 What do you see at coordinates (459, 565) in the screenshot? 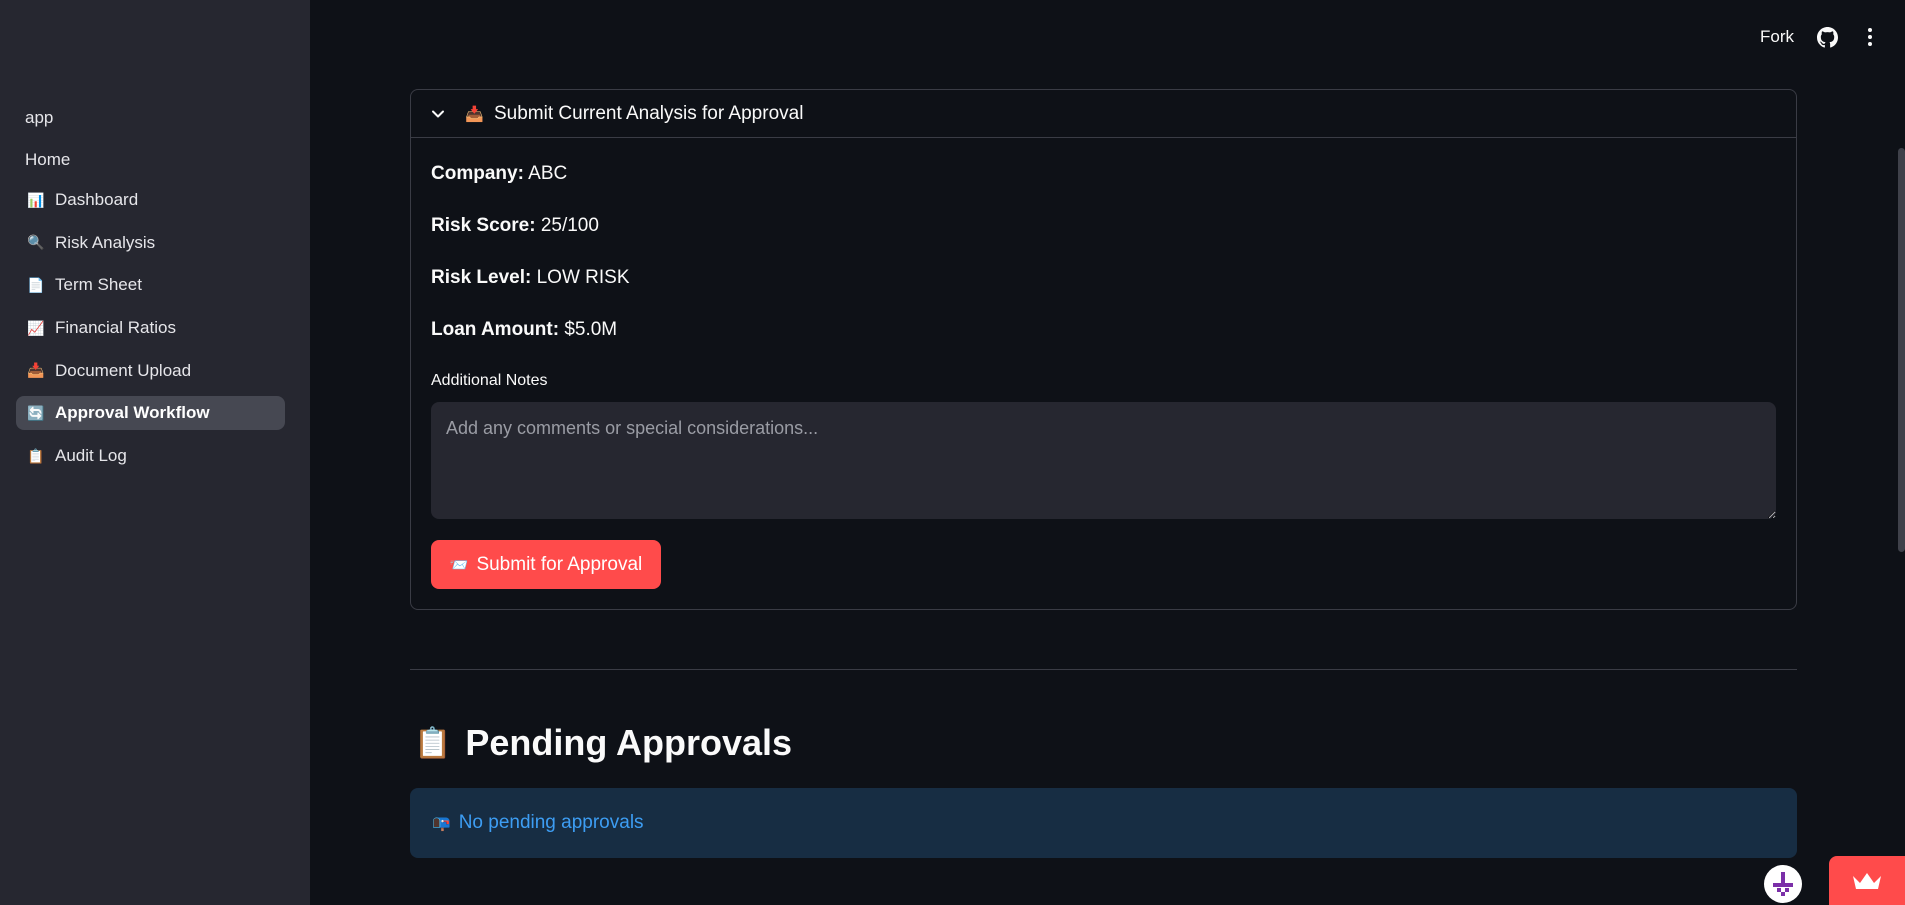
I see `envelope-icon: 📨` at bounding box center [459, 565].